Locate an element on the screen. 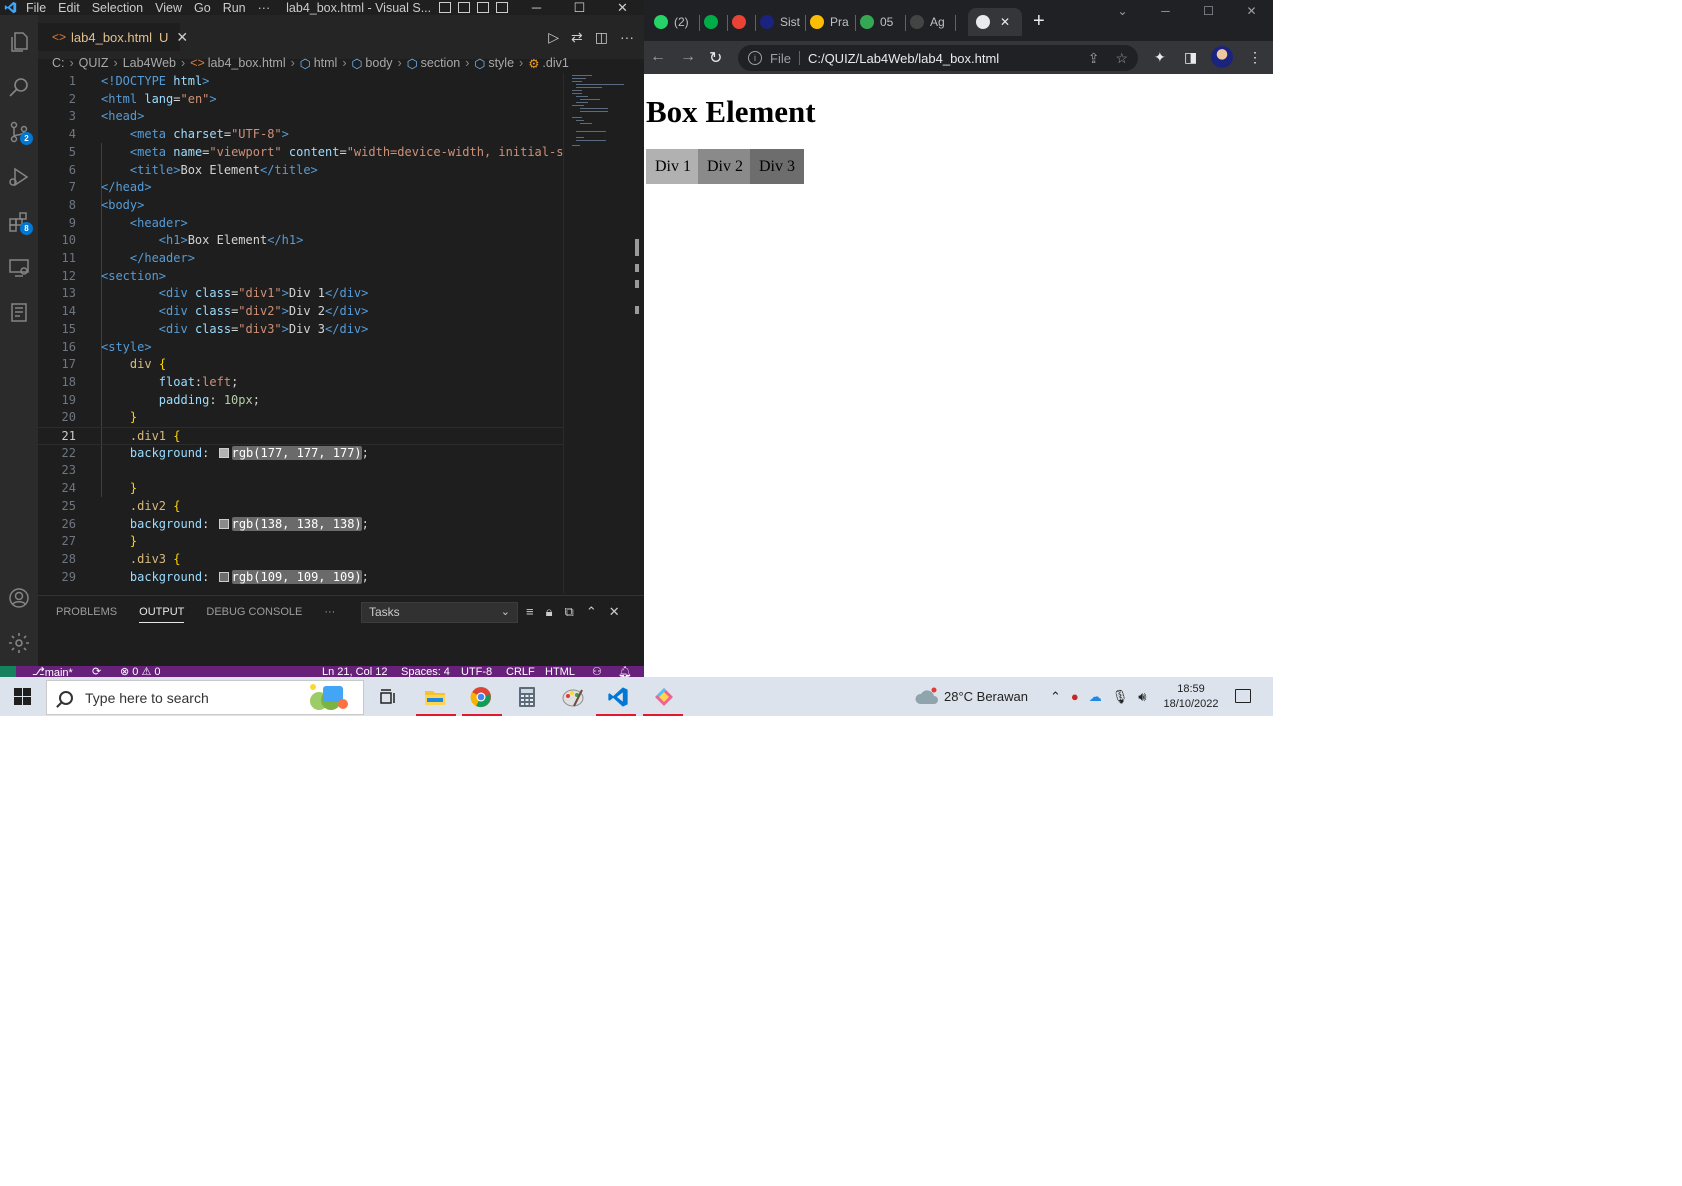  code-line: 28 .div3 { is located at coordinates (300, 560).